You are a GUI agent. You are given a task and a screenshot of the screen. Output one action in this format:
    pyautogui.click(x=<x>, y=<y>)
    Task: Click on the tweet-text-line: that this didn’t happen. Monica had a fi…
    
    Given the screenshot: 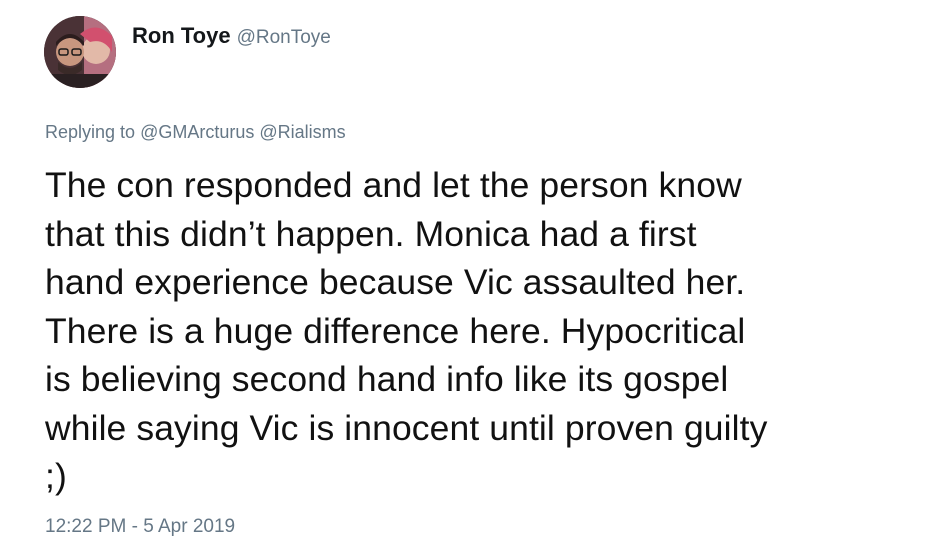 What is the action you would take?
    pyautogui.click(x=371, y=233)
    